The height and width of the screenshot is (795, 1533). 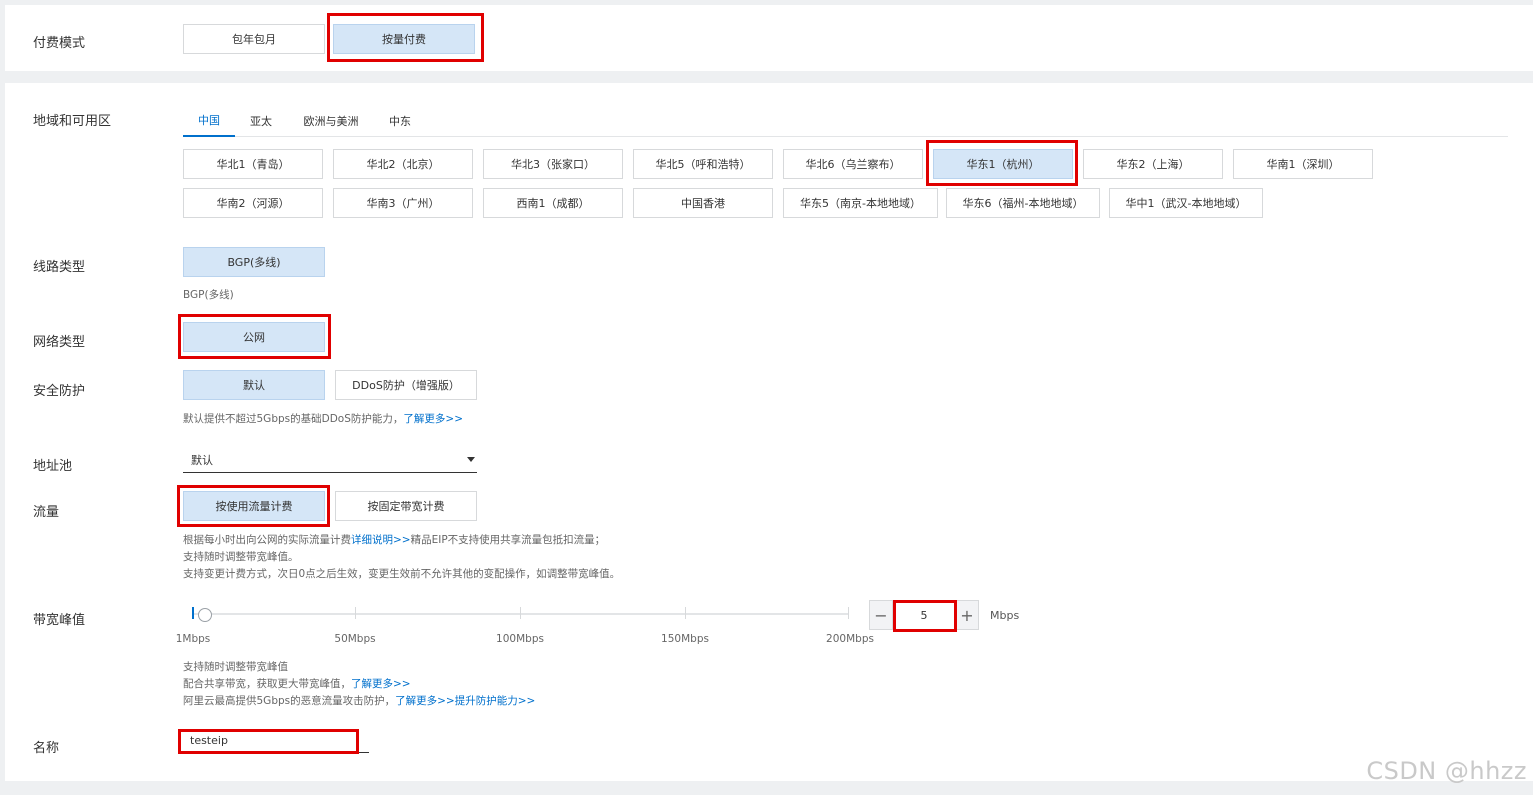 I want to click on increment-button: +, so click(x=967, y=615).